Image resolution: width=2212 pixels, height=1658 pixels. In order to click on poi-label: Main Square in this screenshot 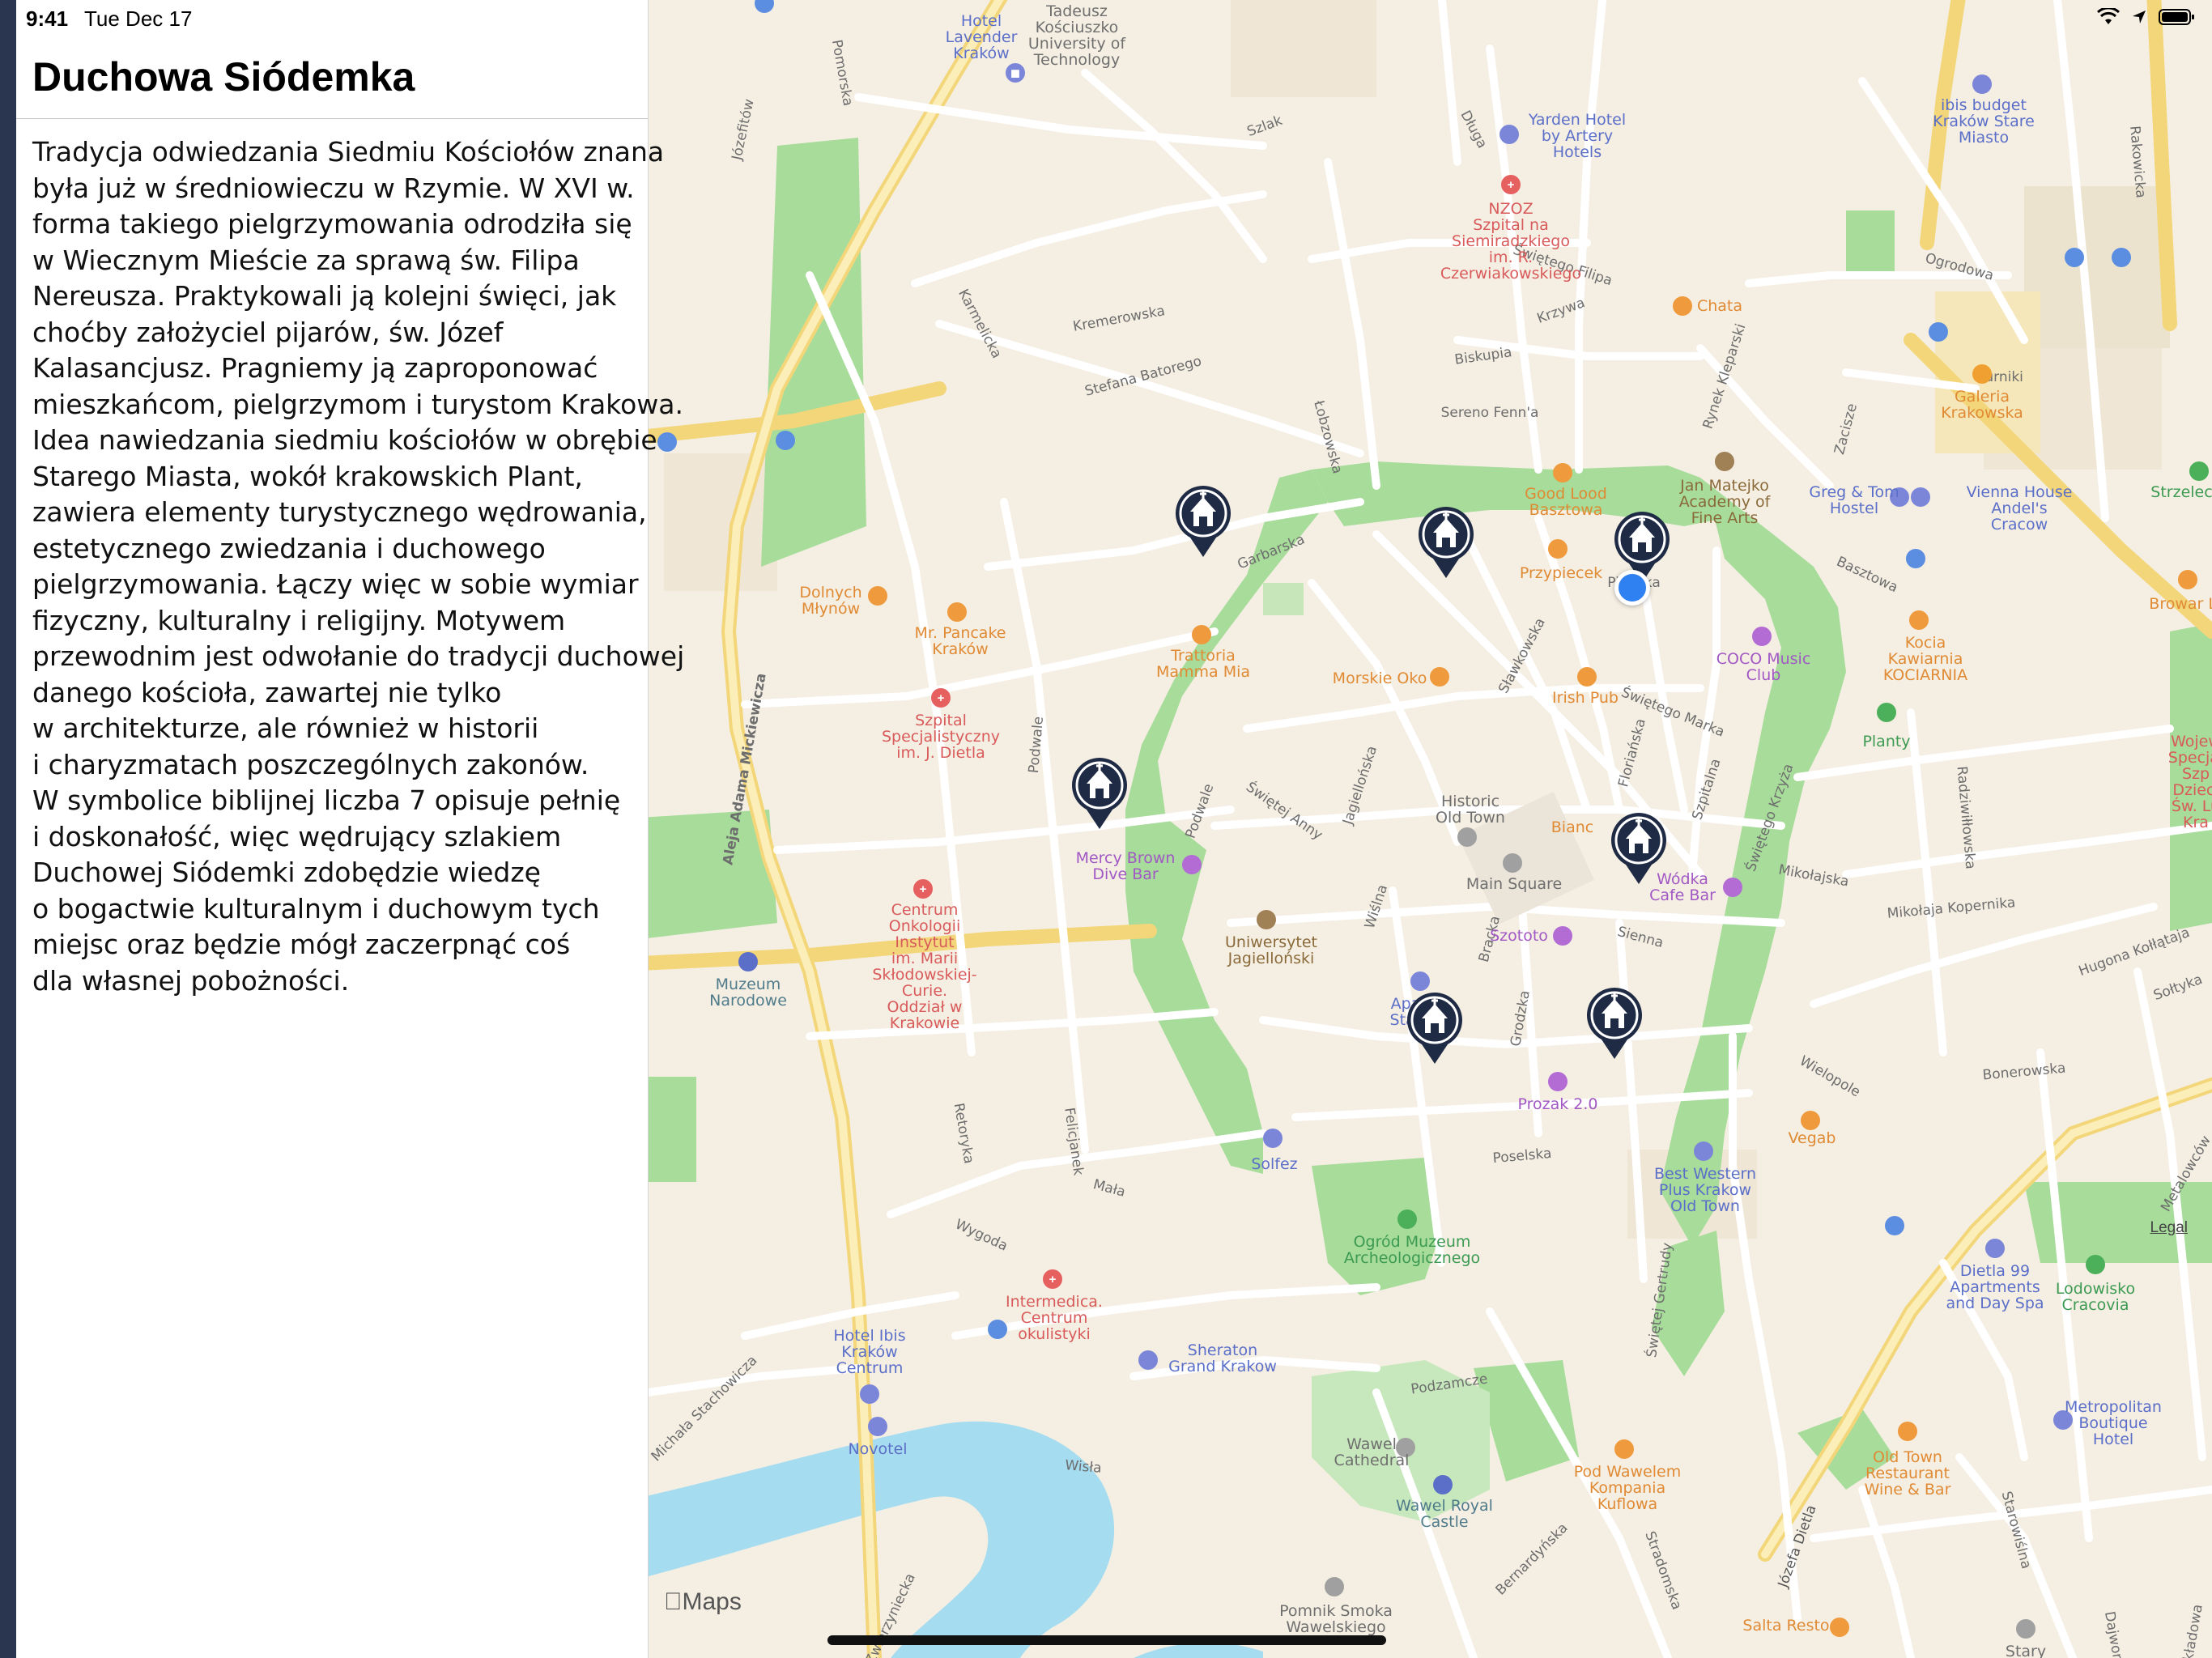, I will do `click(1514, 884)`.